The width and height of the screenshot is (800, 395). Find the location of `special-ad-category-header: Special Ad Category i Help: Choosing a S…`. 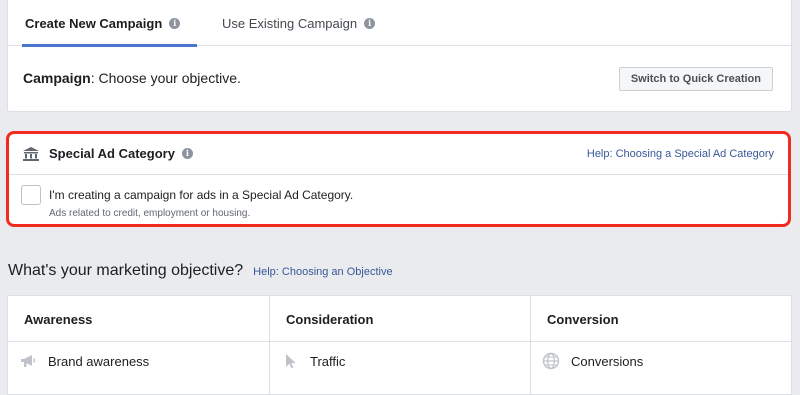

special-ad-category-header: Special Ad Category i Help: Choosing a S… is located at coordinates (398, 154).